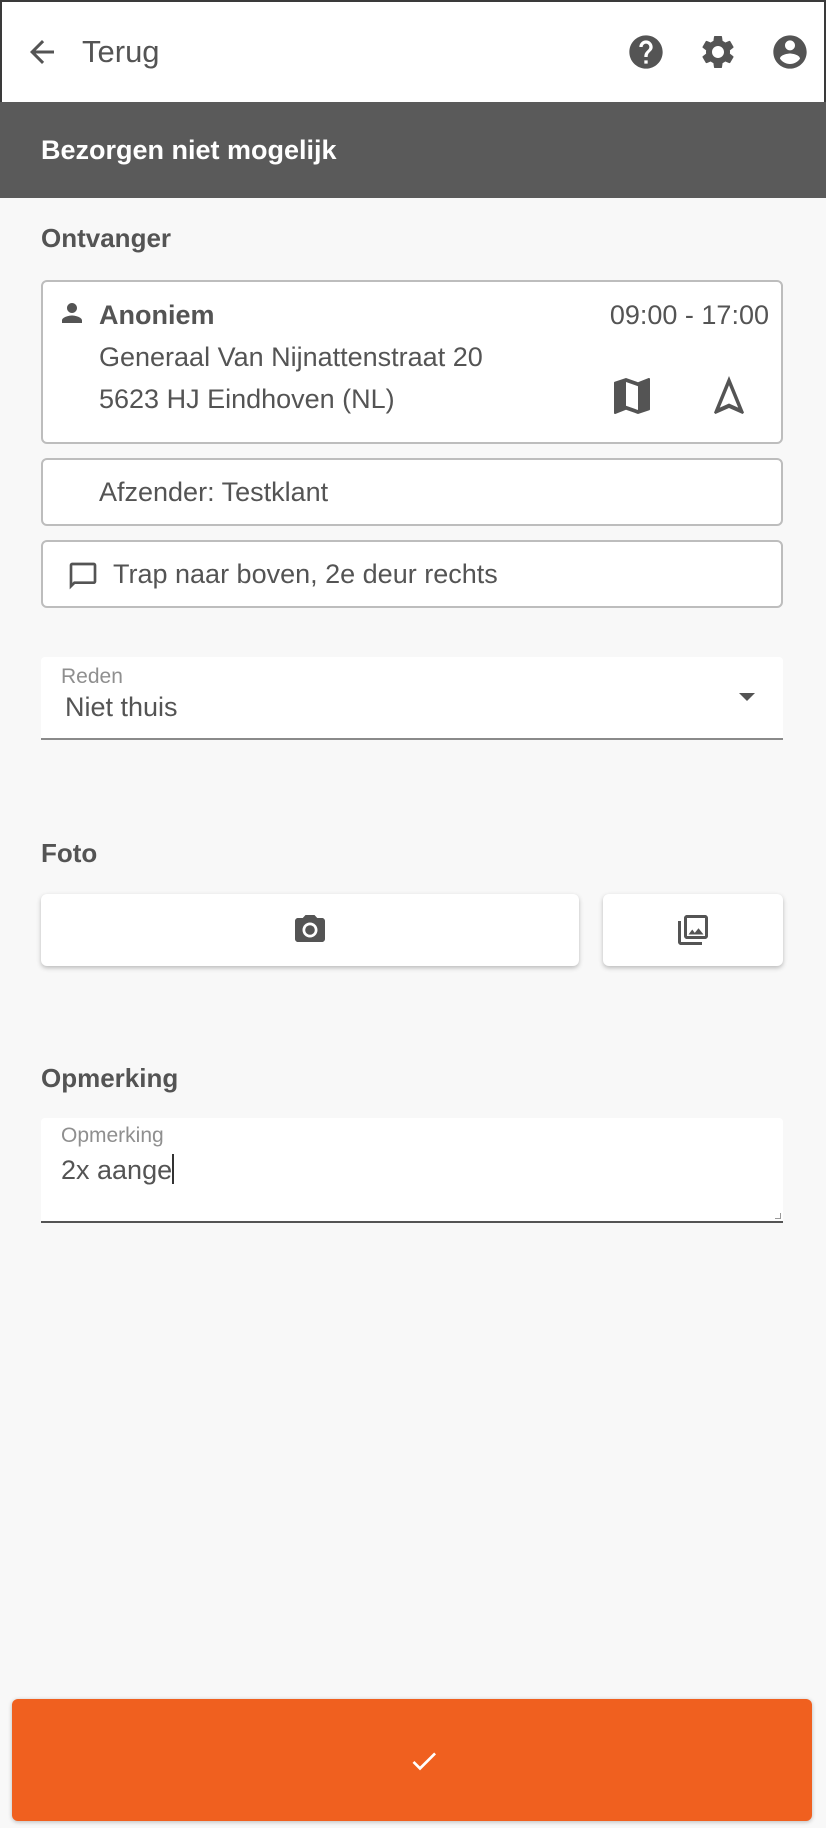  I want to click on person-icon, so click(72, 313).